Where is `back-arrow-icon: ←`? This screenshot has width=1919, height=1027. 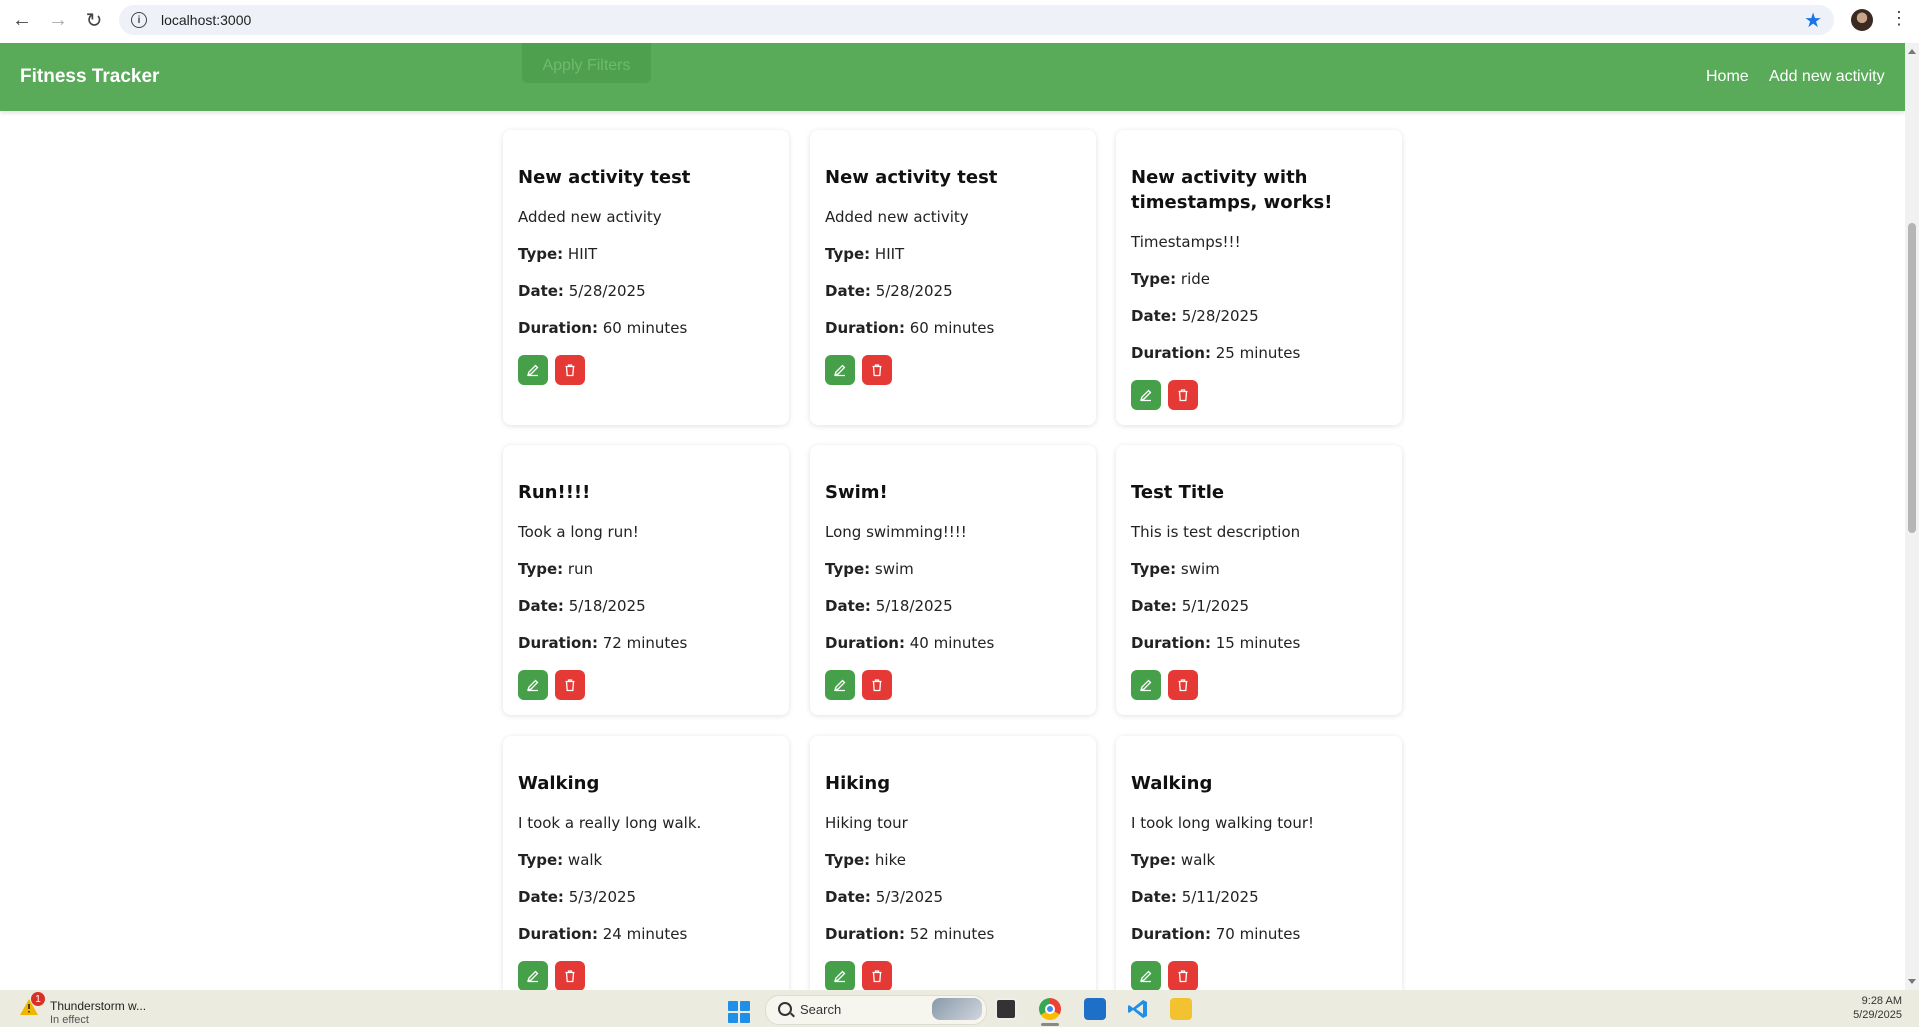
back-arrow-icon: ← is located at coordinates (22, 21).